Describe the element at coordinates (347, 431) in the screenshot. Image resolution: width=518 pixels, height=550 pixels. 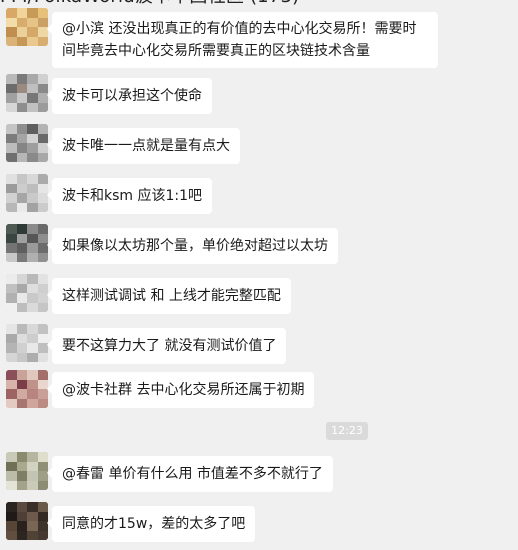
I see `time-divider: 12:23` at that location.